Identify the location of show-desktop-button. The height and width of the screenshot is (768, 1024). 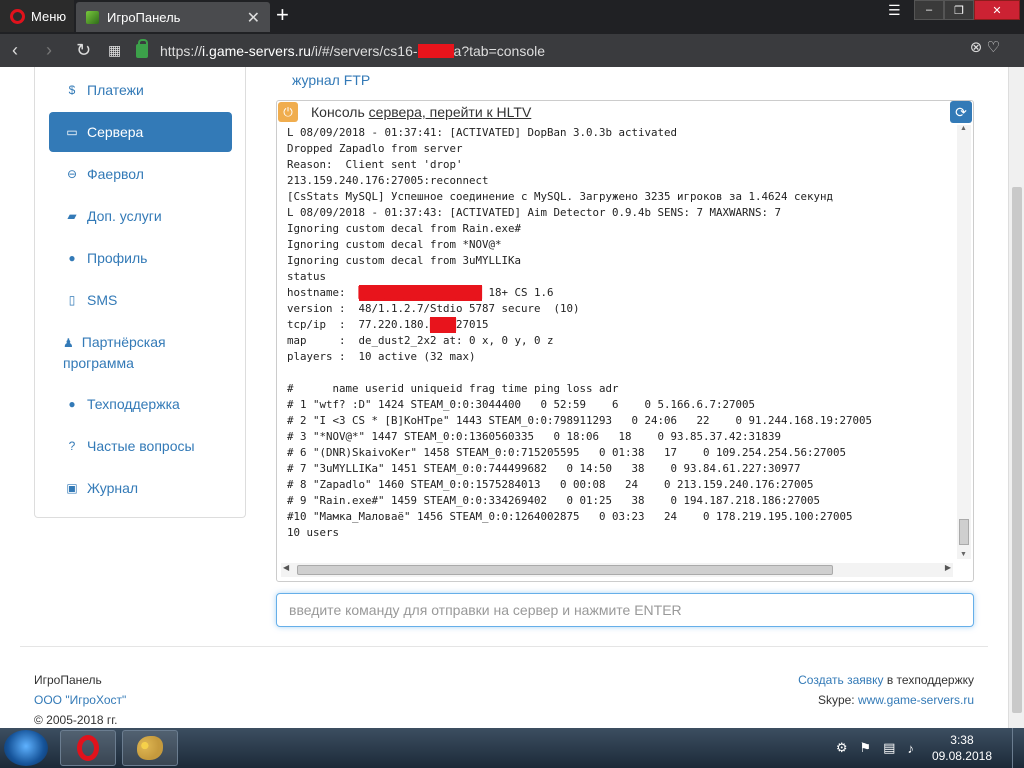
(1018, 748).